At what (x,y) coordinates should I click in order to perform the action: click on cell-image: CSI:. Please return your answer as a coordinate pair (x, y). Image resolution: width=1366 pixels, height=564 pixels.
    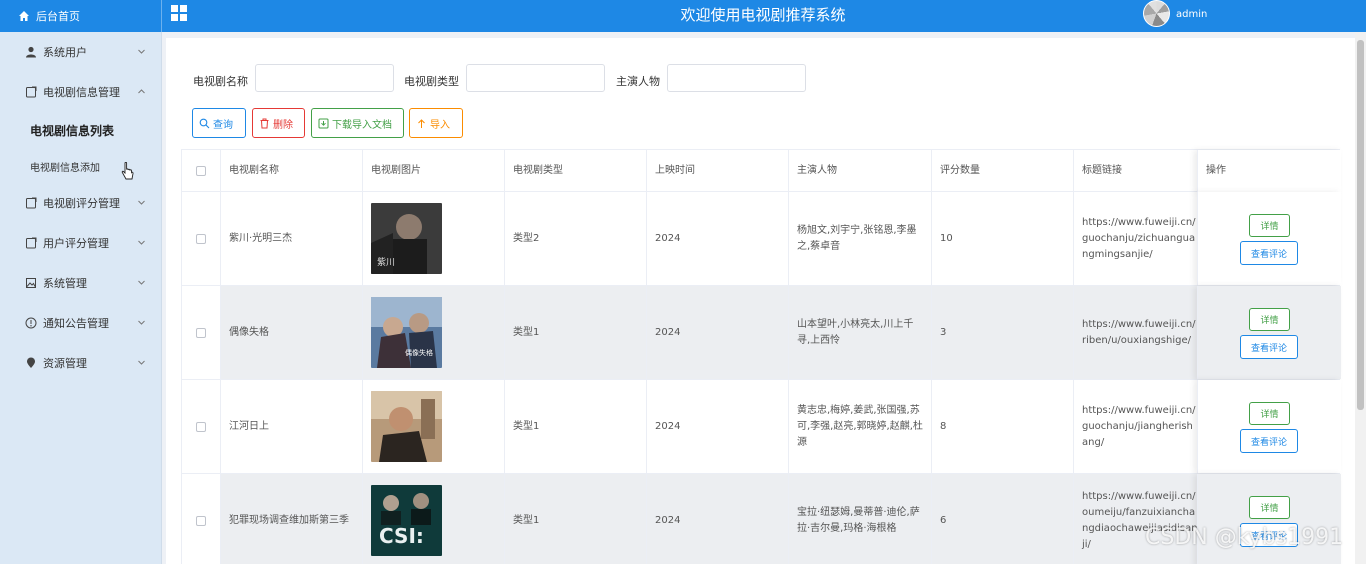
    Looking at the image, I should click on (434, 519).